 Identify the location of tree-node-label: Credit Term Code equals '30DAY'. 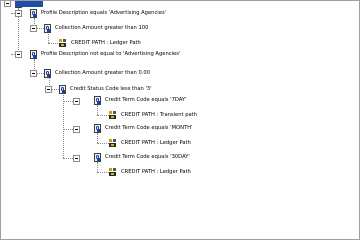
(147, 157).